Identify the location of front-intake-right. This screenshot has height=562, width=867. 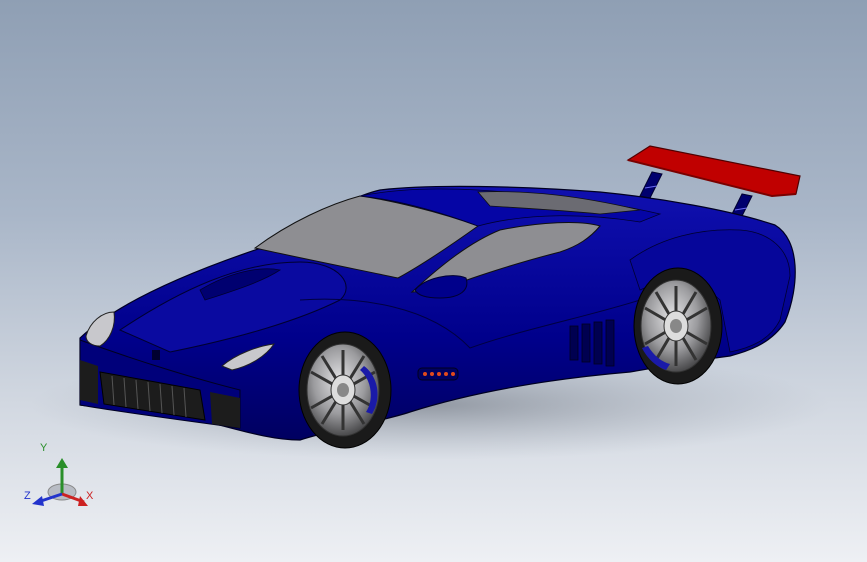
(225, 410).